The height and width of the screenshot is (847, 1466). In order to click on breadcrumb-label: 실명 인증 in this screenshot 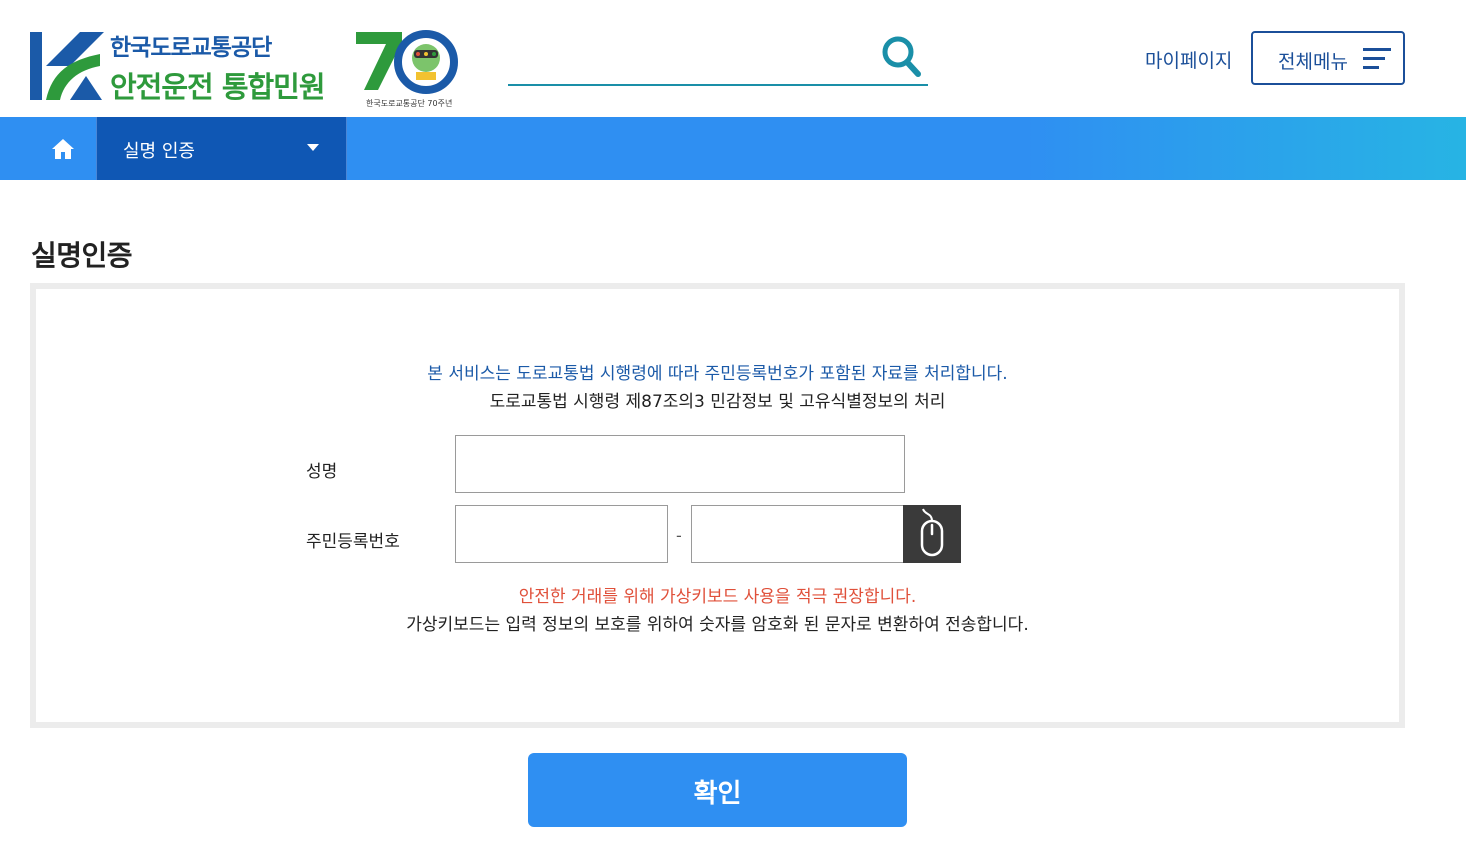, I will do `click(159, 151)`.